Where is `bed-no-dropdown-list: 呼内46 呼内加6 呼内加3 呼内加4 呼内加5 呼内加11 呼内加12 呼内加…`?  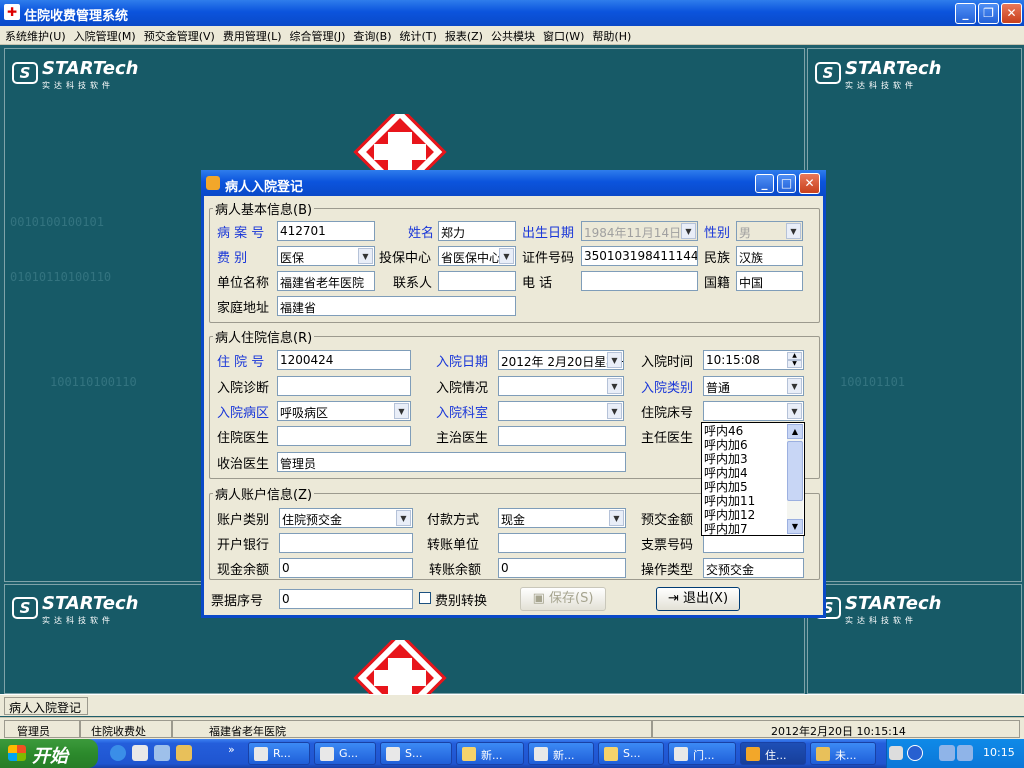
bed-no-dropdown-list: 呼内46 呼内加6 呼内加3 呼内加4 呼内加5 呼内加11 呼内加12 呼内加… is located at coordinates (753, 479).